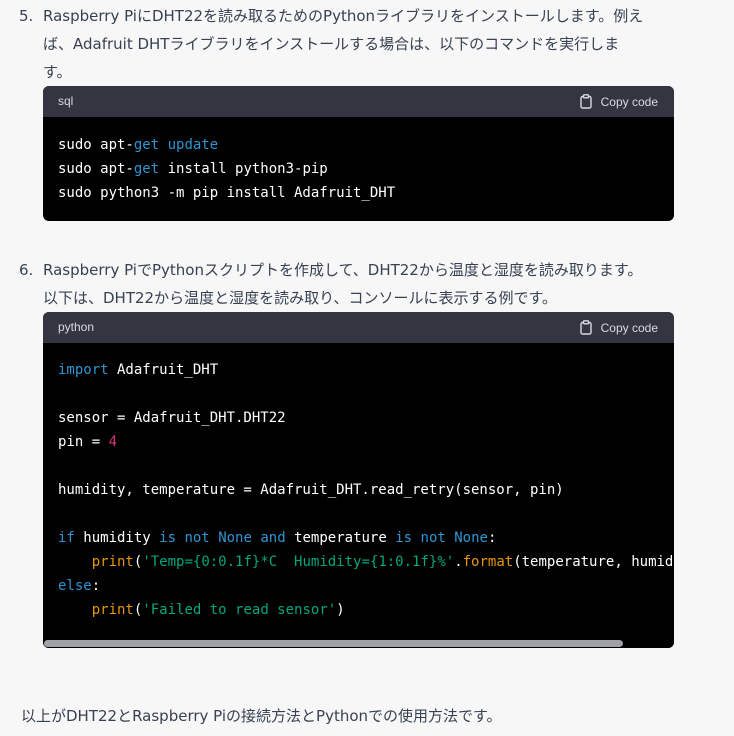 The image size is (734, 736). What do you see at coordinates (75, 586) in the screenshot?
I see `code-token: else` at bounding box center [75, 586].